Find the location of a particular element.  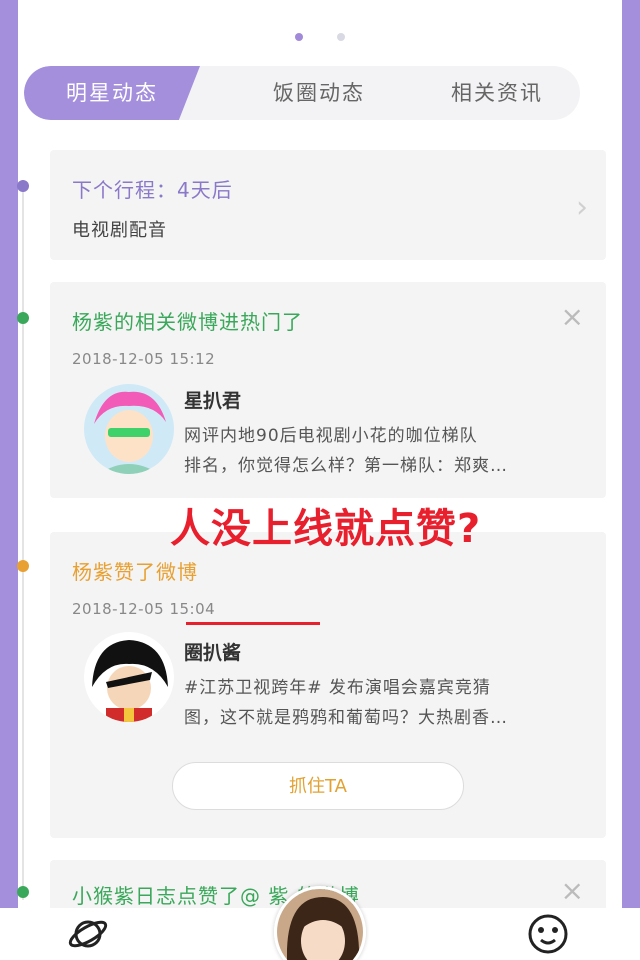

feed-header: 杨紫赞了微博 is located at coordinates (135, 570).